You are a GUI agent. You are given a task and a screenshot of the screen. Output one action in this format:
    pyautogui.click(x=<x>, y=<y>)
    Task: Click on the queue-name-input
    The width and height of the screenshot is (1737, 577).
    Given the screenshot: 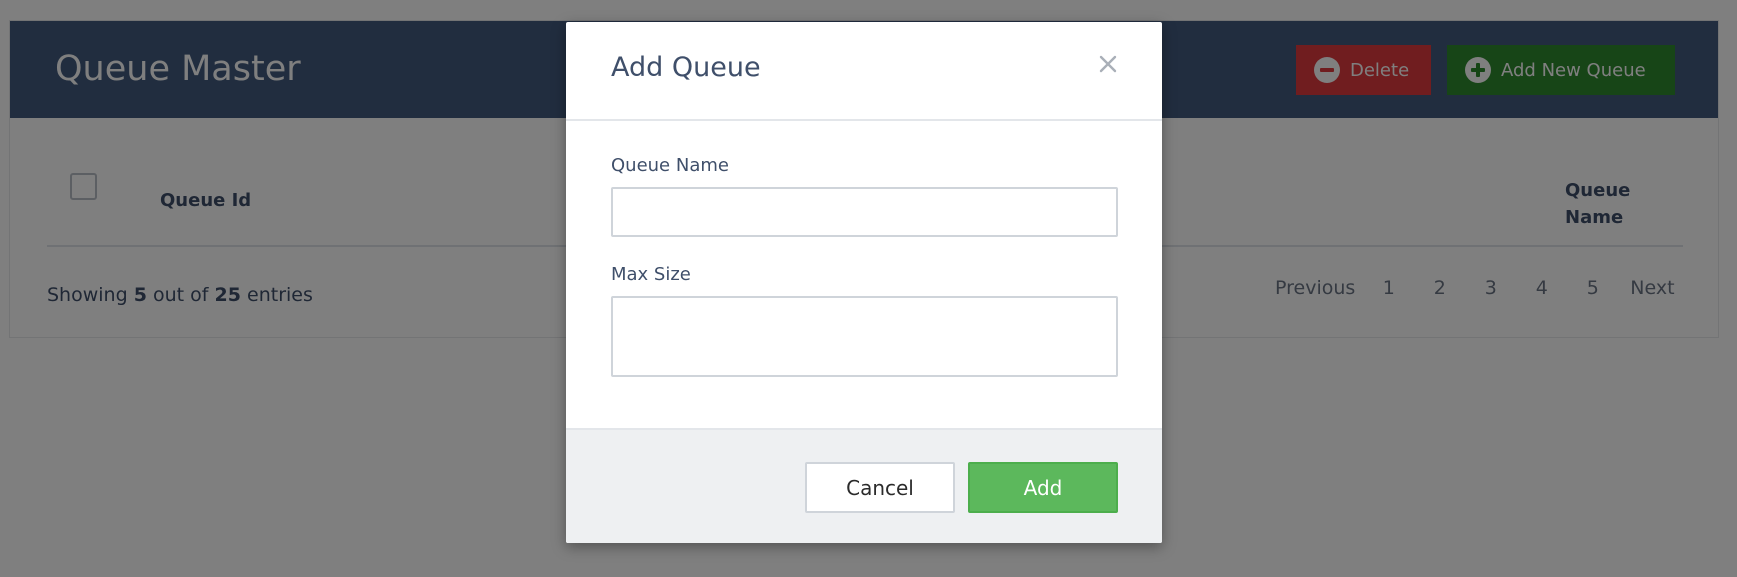 What is the action you would take?
    pyautogui.click(x=864, y=212)
    